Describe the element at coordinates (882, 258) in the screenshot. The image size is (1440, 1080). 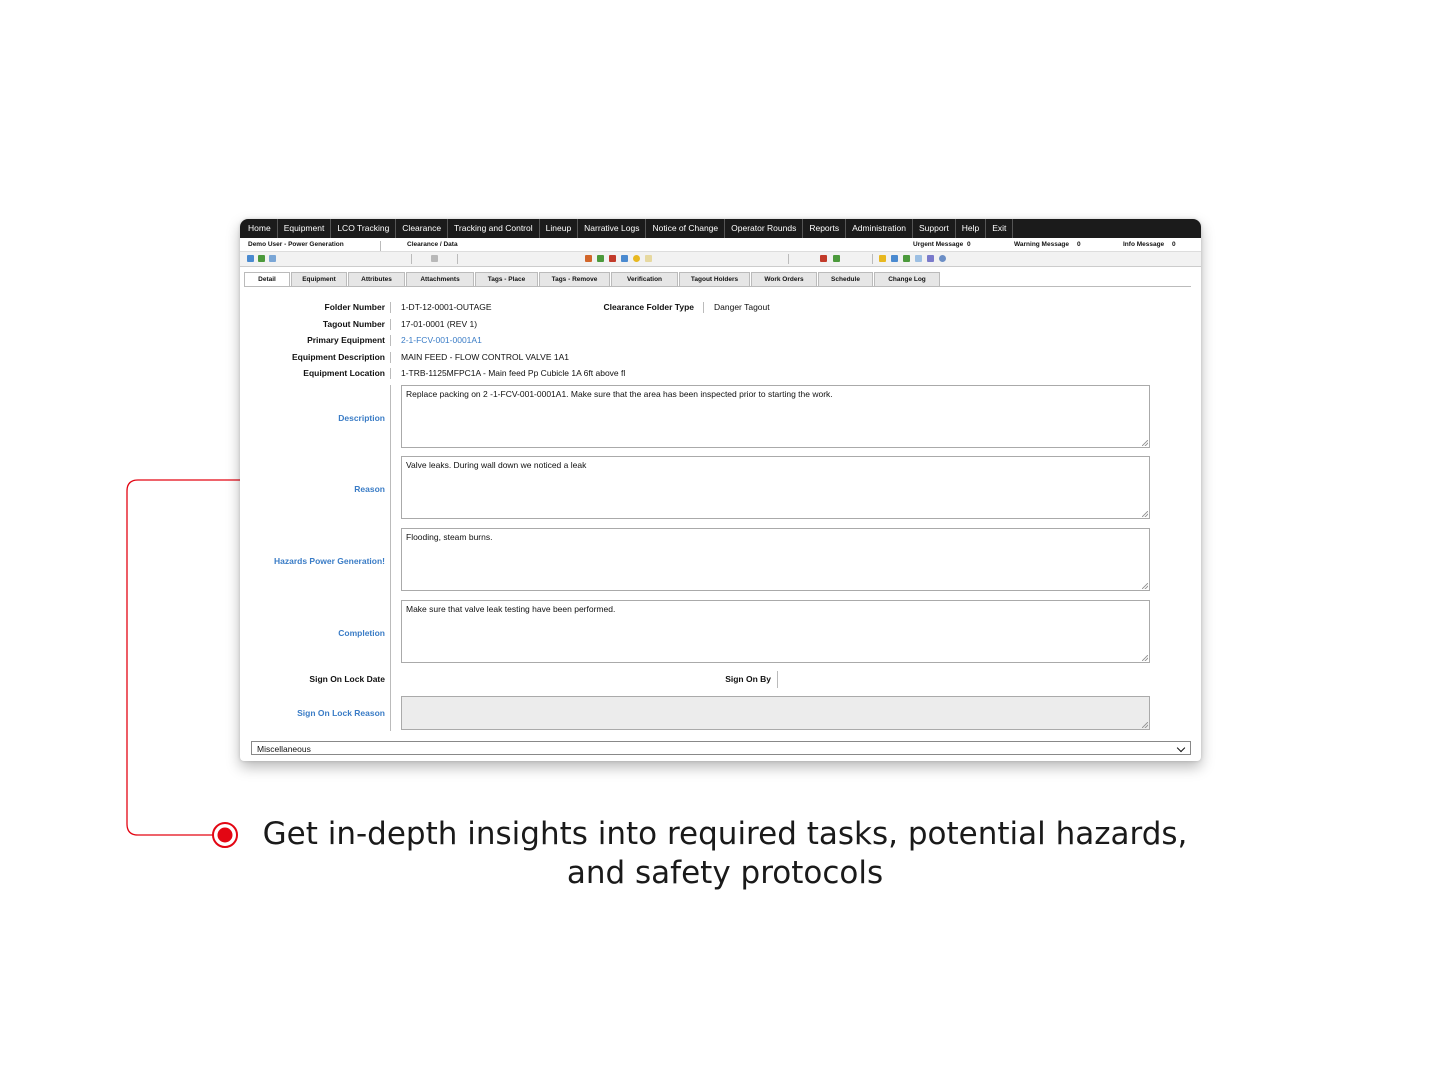
I see `key-icon` at that location.